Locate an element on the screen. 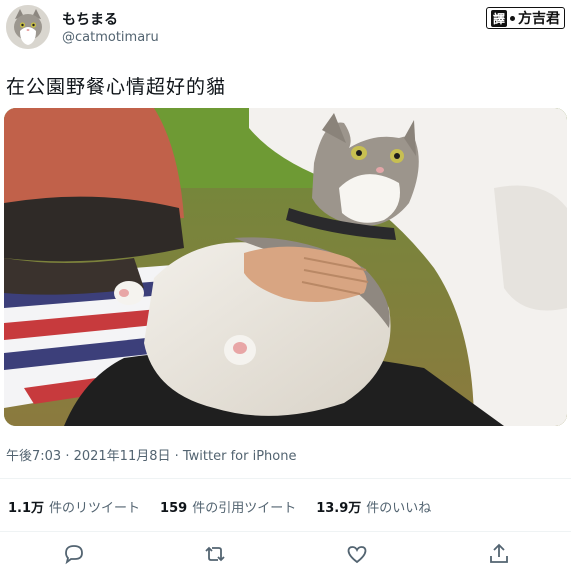 This screenshot has height=577, width=571. stat-label: 件のいいね is located at coordinates (399, 508).